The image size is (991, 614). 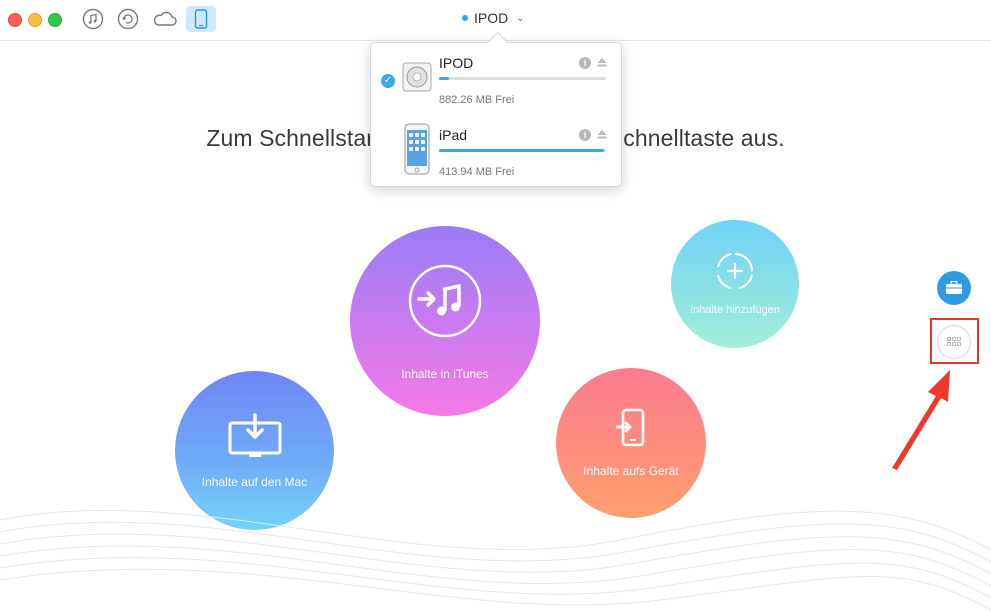 What do you see at coordinates (55, 20) in the screenshot?
I see `window-maximize-button` at bounding box center [55, 20].